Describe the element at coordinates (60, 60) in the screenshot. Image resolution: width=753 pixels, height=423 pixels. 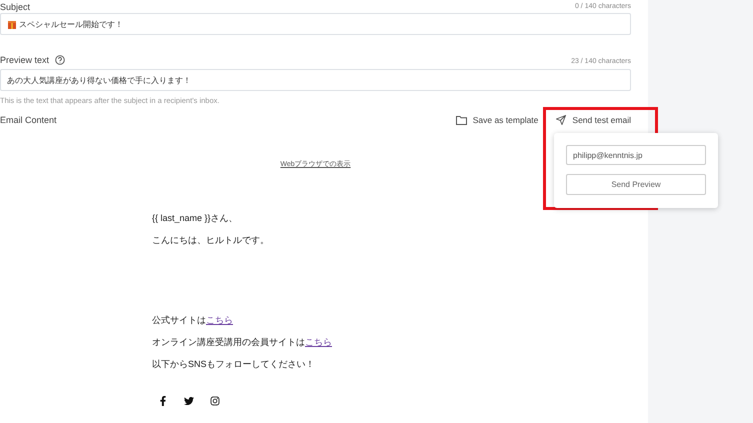
I see `help-icon` at that location.